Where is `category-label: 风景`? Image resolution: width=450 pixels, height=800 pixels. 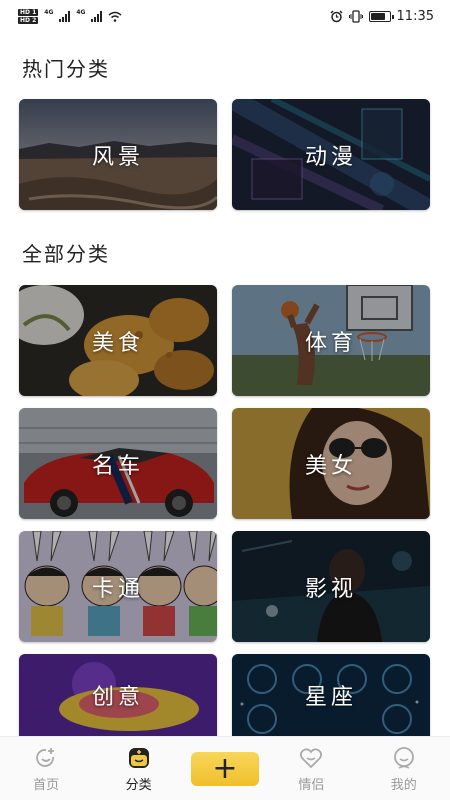
category-label: 风景 is located at coordinates (117, 157).